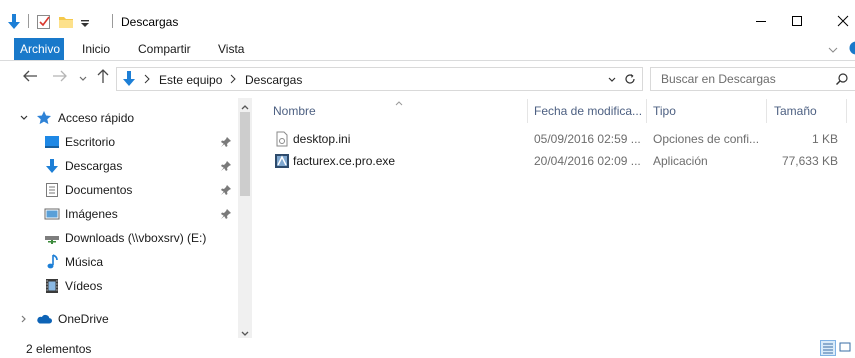 Image resolution: width=855 pixels, height=358 pixels. What do you see at coordinates (119, 142) in the screenshot?
I see `nav-item-escritorio: Escritorio` at bounding box center [119, 142].